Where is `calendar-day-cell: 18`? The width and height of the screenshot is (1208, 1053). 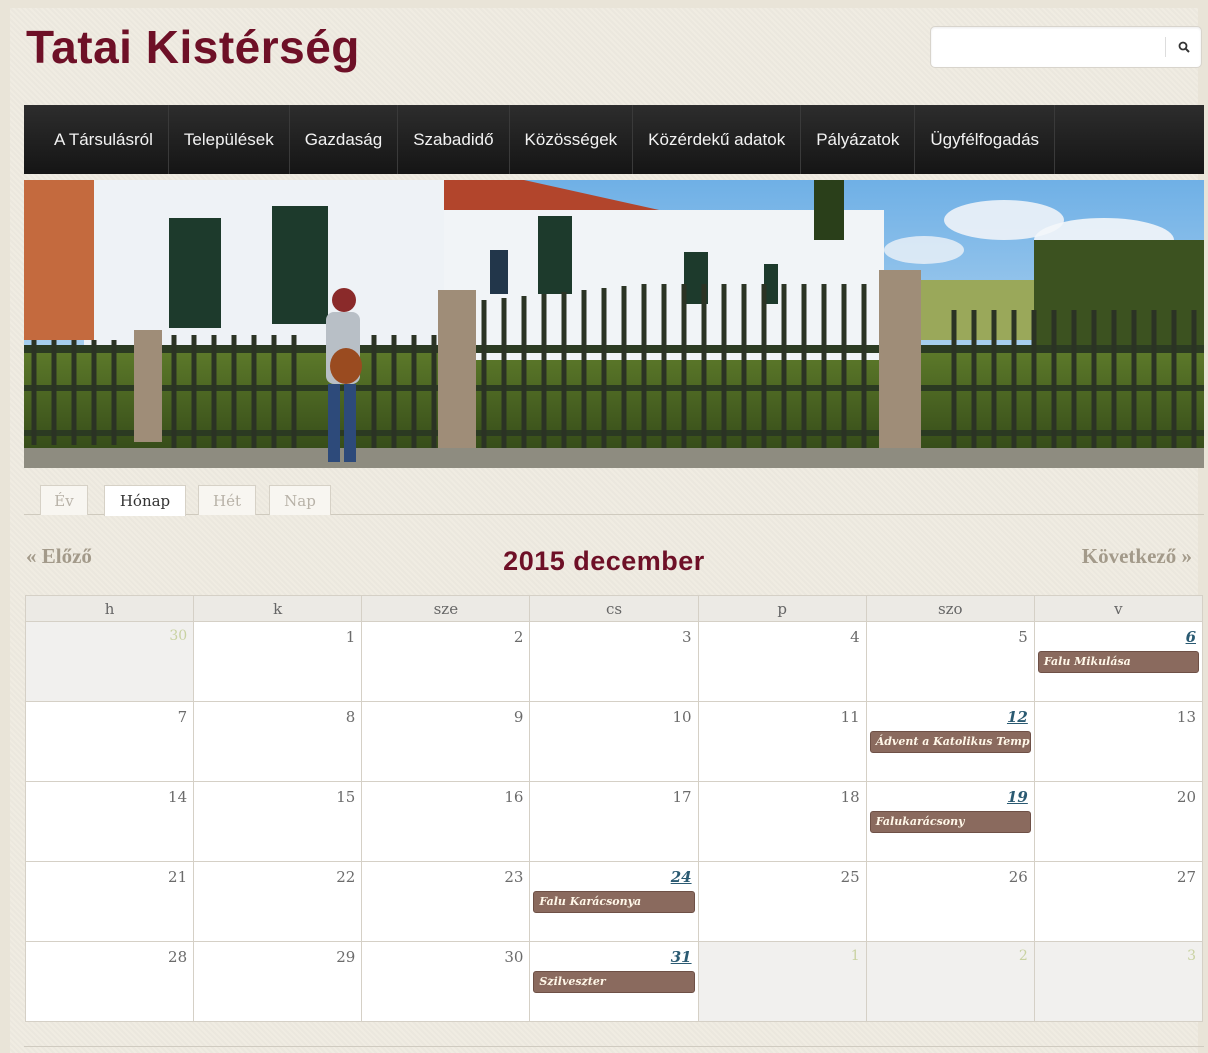
calendar-day-cell: 18 is located at coordinates (782, 821).